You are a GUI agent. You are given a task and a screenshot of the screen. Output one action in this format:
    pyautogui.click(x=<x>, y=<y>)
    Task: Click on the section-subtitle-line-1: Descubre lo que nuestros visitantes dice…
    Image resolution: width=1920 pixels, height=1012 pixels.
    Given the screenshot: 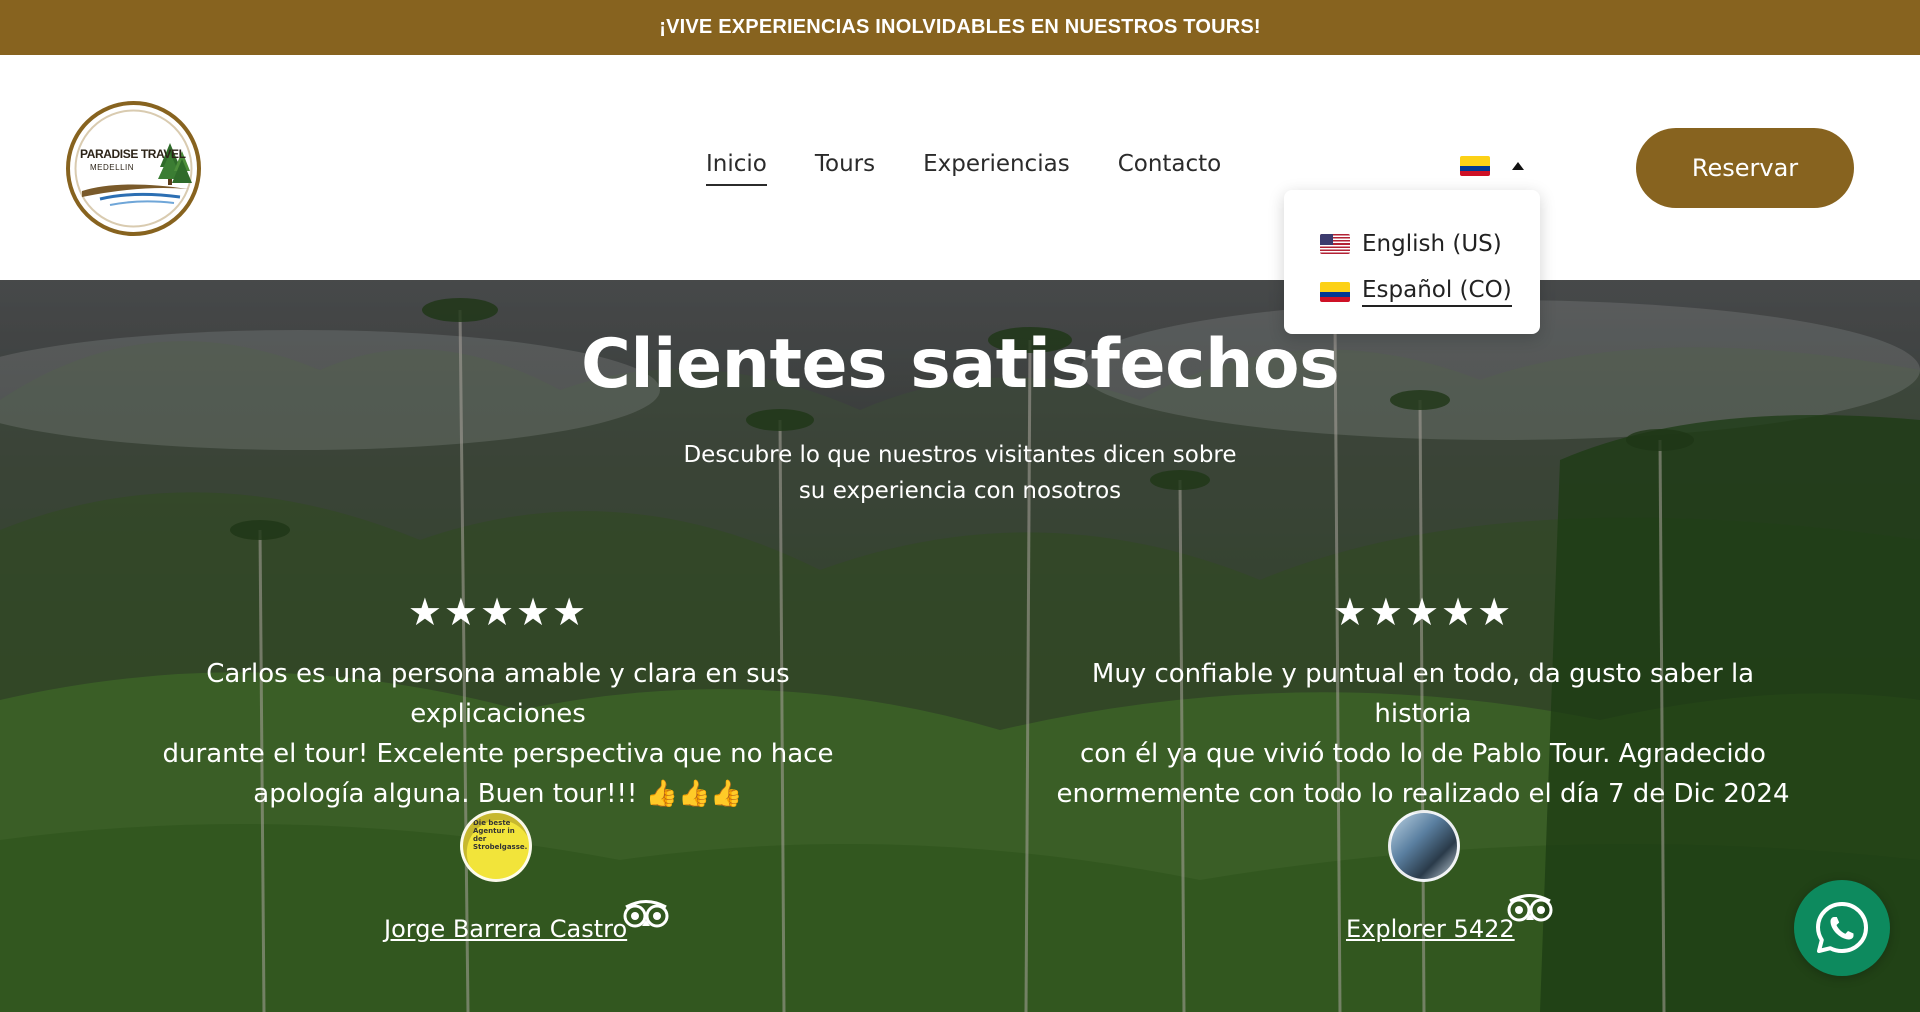 What is the action you would take?
    pyautogui.click(x=960, y=455)
    